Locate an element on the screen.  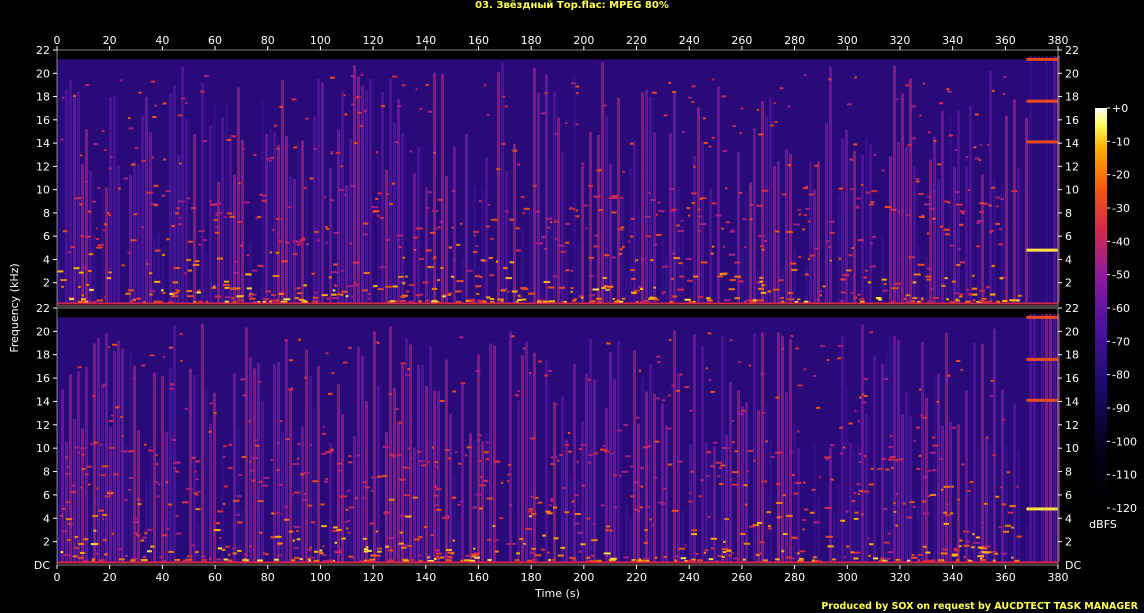
x-tick-label: 360 is located at coordinates (1005, 577).